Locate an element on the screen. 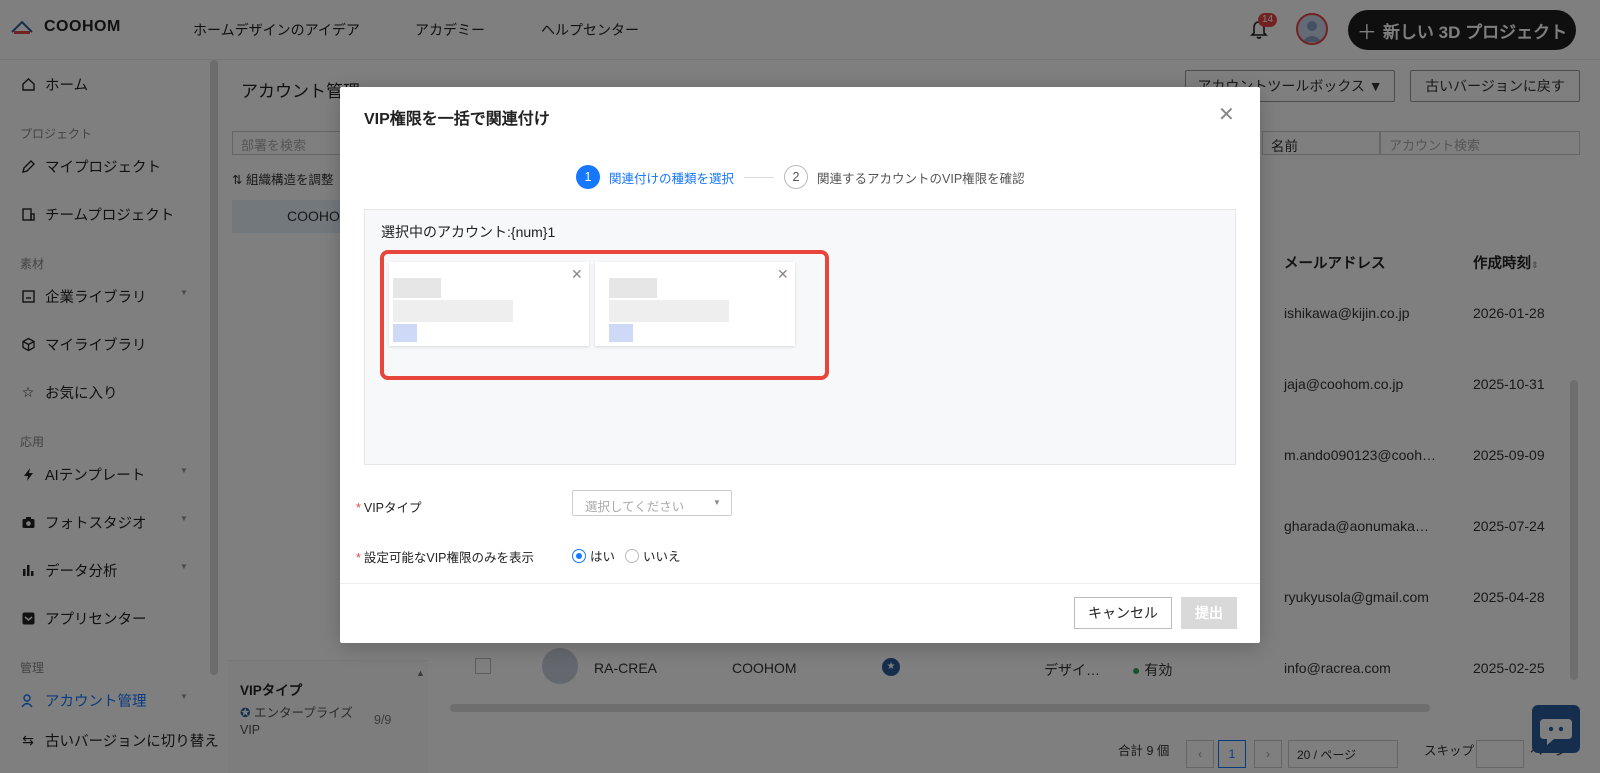 The width and height of the screenshot is (1600, 773). radio-yes-label: はい is located at coordinates (602, 555).